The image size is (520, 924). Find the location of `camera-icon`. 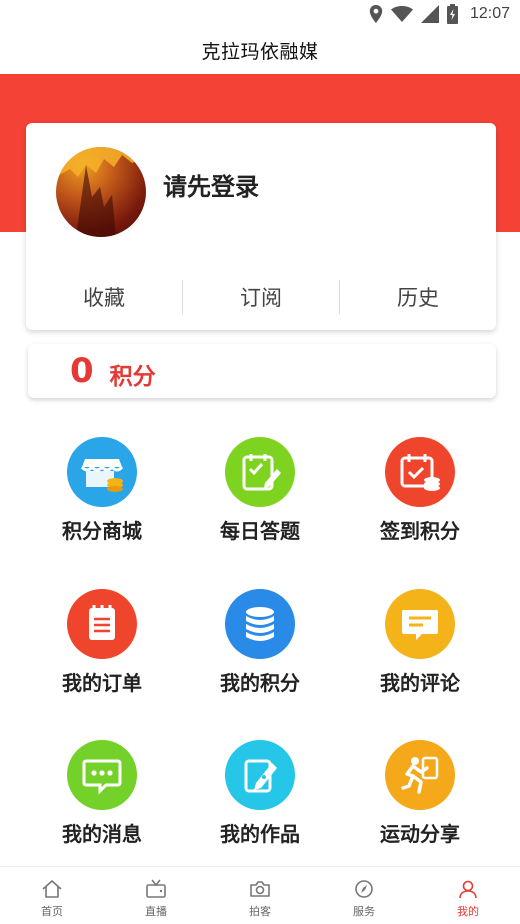

camera-icon is located at coordinates (260, 889).